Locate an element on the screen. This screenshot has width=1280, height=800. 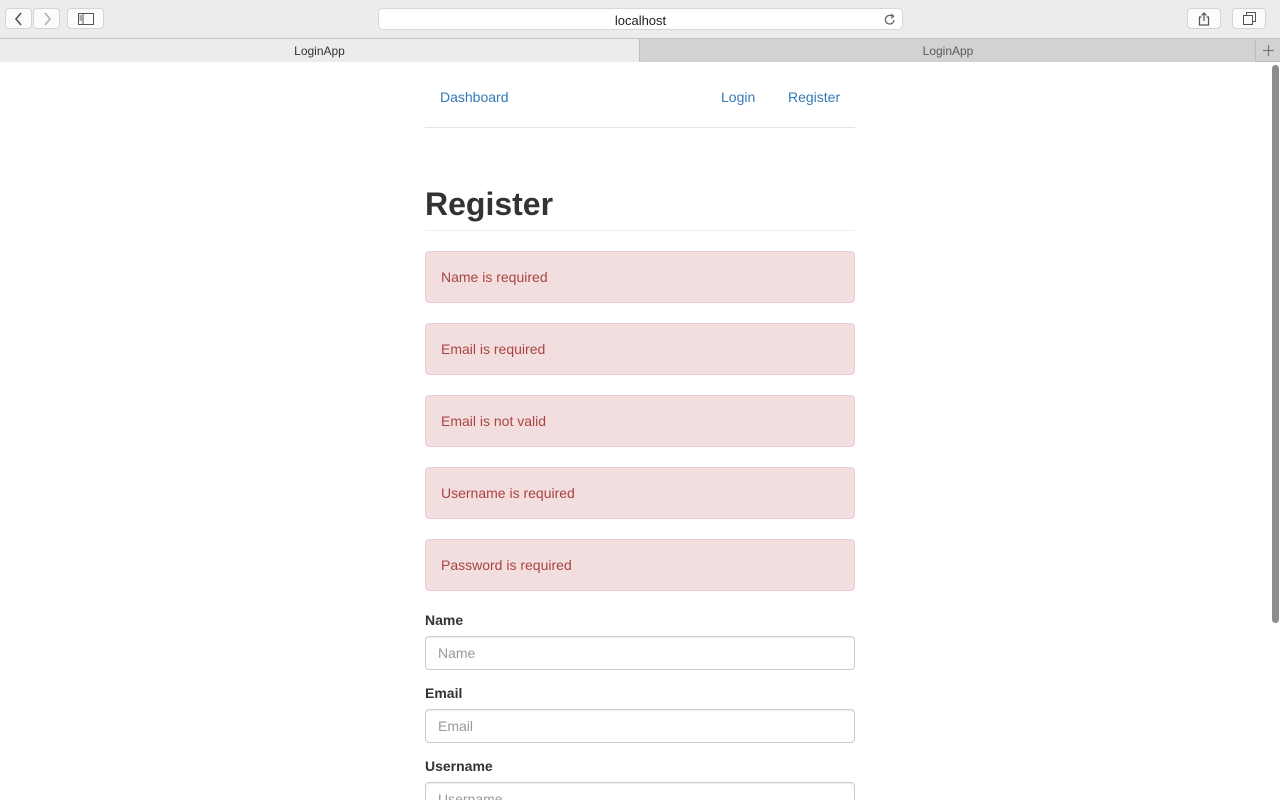
page-title: Register is located at coordinates (489, 204).